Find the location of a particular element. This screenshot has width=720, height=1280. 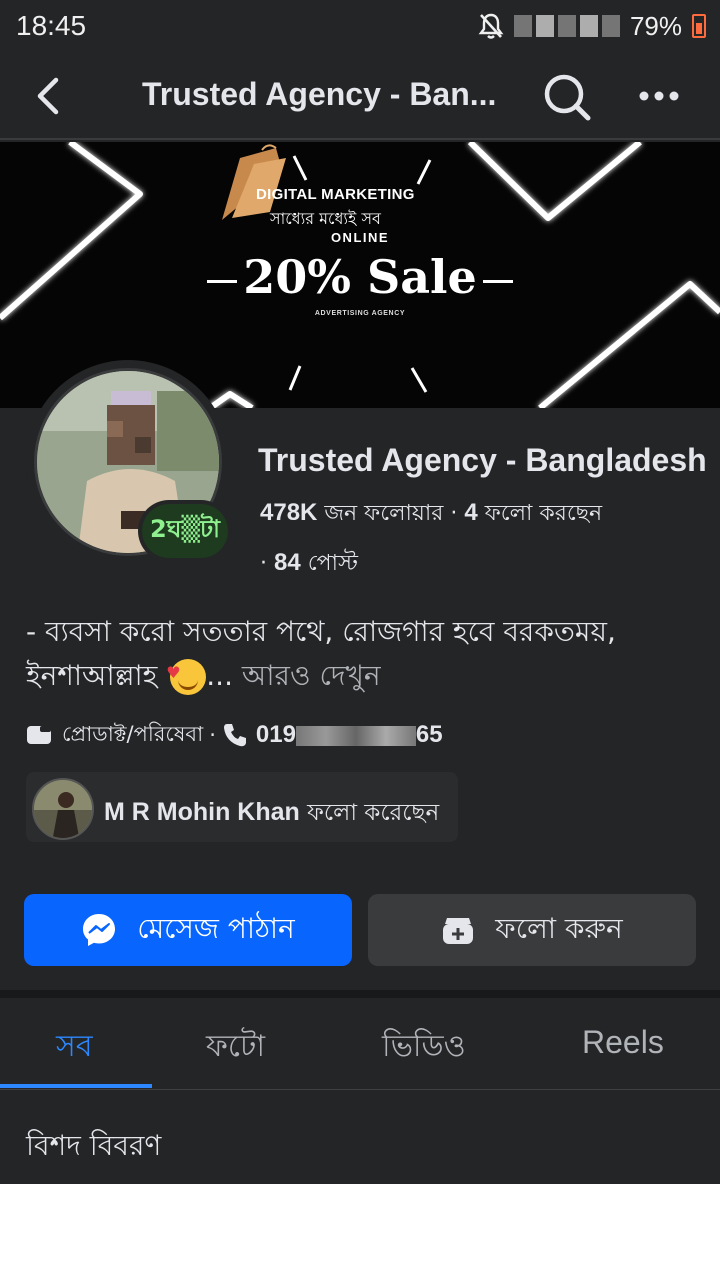

page-stats-posts: · 84 পোস্ট is located at coordinates (309, 564).